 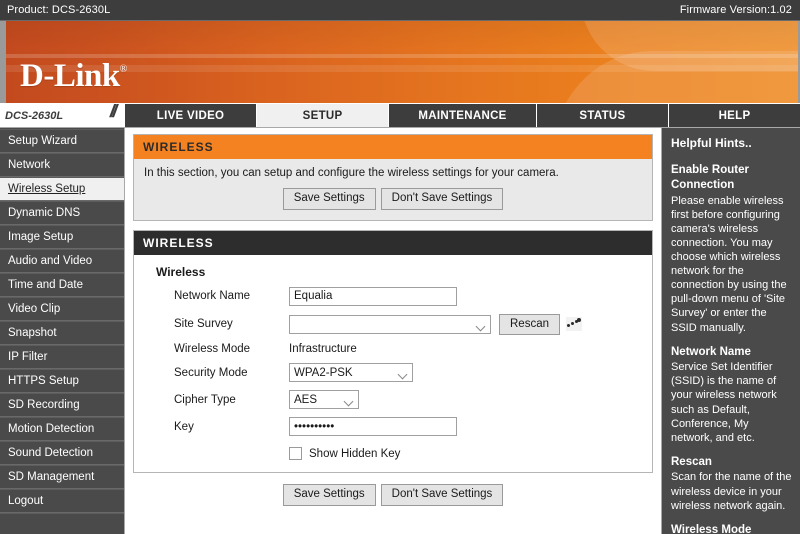 What do you see at coordinates (205, 399) in the screenshot?
I see `cipher-type-label: Cipher Type` at bounding box center [205, 399].